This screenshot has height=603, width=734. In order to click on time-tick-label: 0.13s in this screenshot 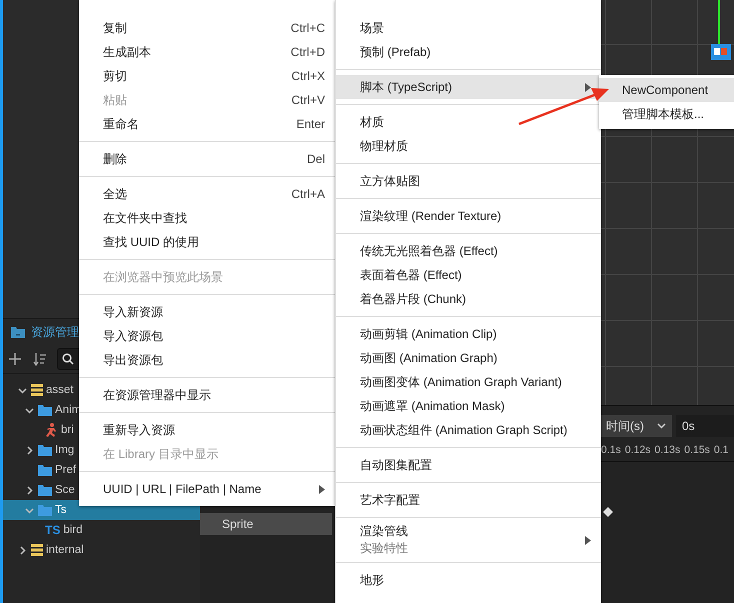, I will do `click(667, 450)`.